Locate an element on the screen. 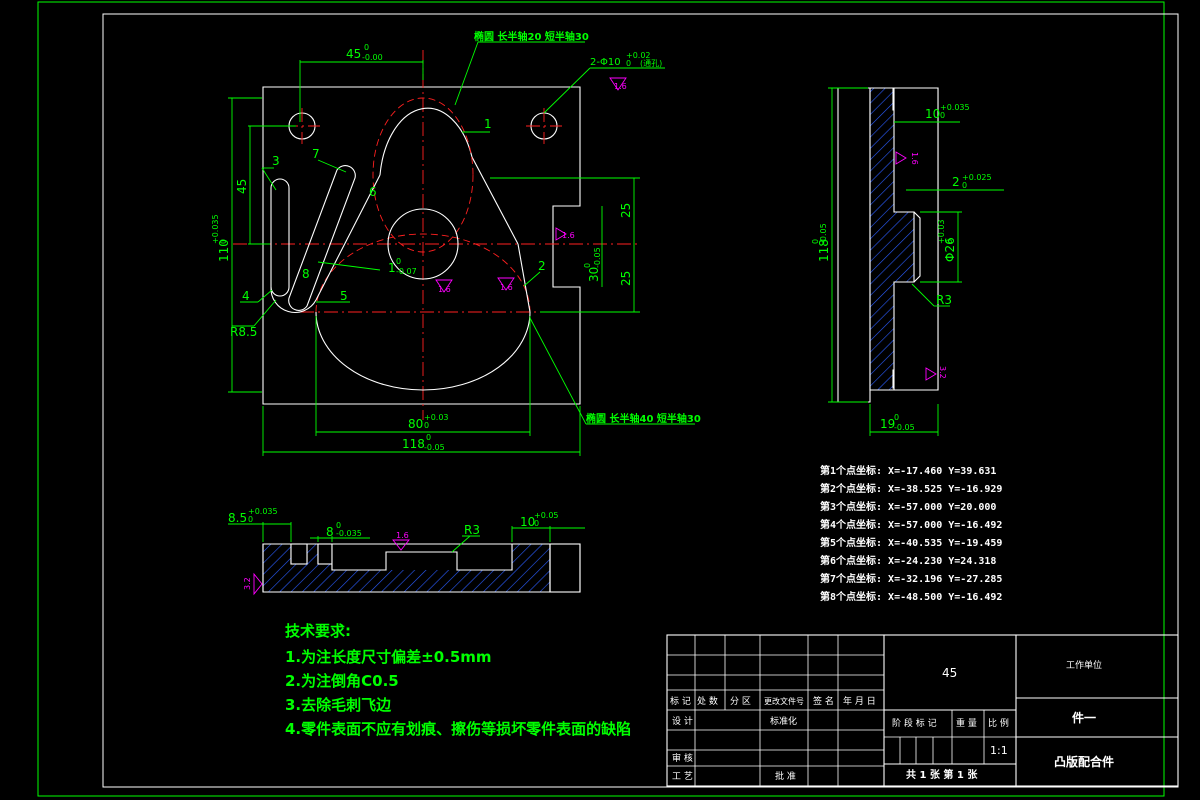 Image resolution: width=1200 pixels, height=800 pixels. label-5: 5 is located at coordinates (344, 296).